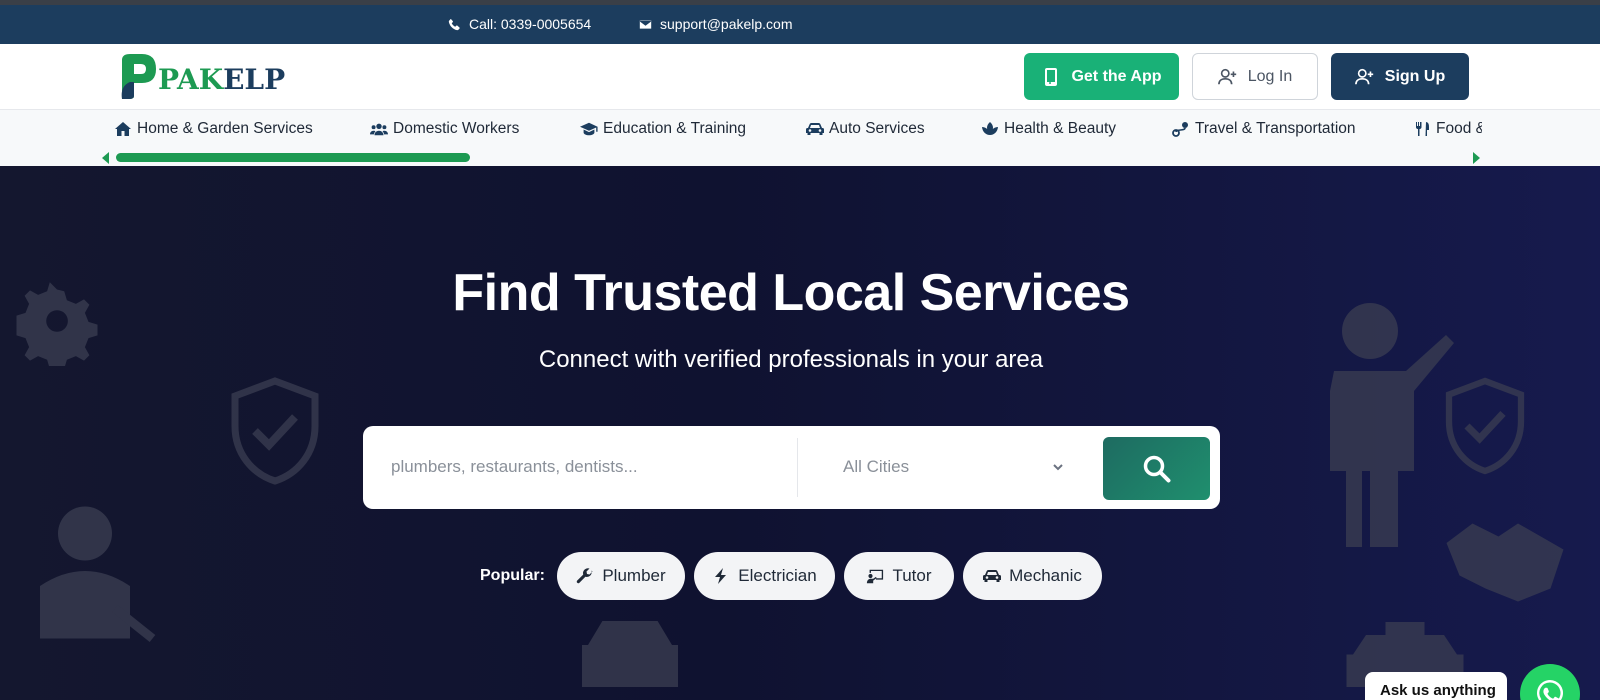 The height and width of the screenshot is (700, 1600). I want to click on mobile-icon, so click(1051, 76).